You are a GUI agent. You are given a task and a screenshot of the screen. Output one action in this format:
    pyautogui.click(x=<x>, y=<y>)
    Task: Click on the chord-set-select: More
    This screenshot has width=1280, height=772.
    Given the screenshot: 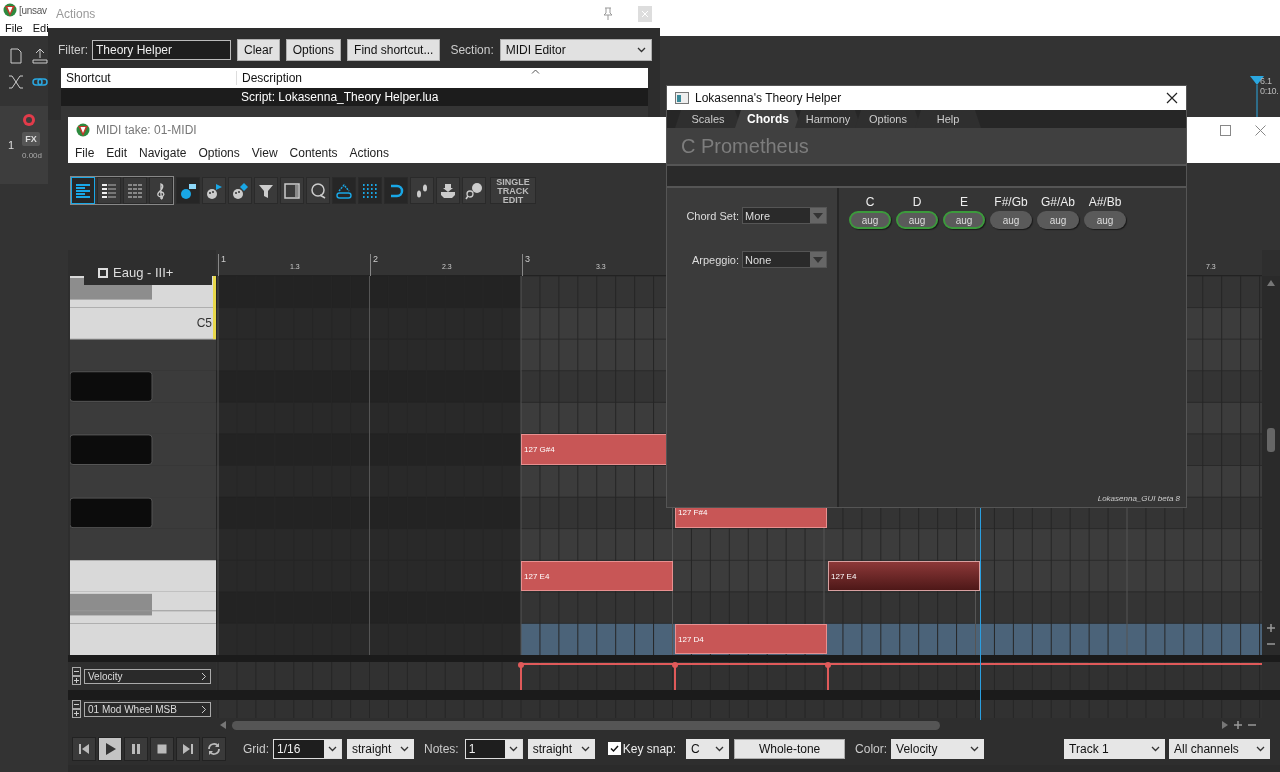 What is the action you would take?
    pyautogui.click(x=784, y=215)
    